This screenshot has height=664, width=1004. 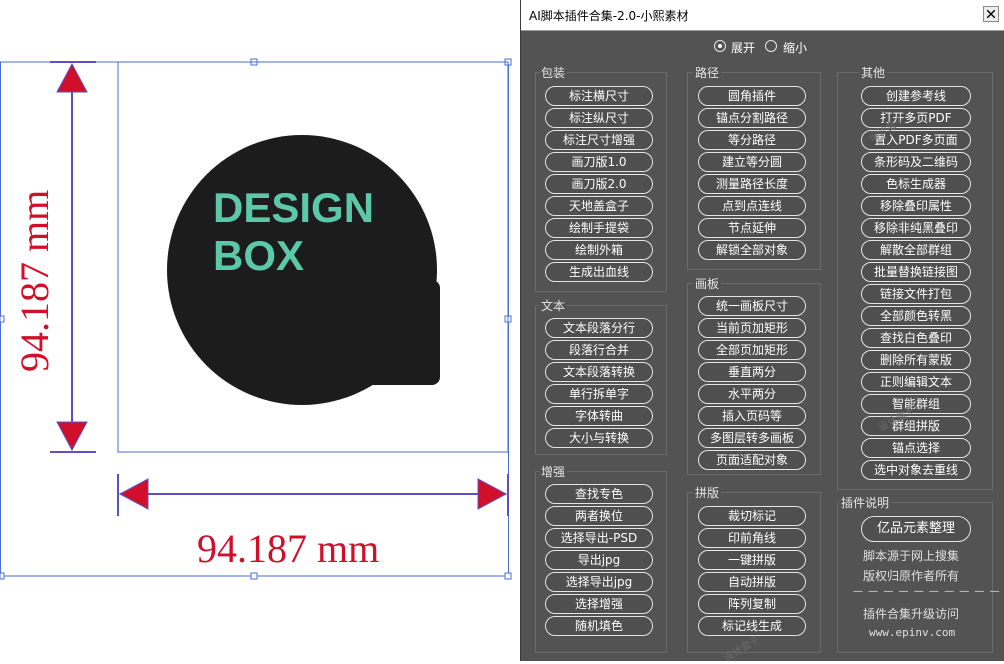 I want to click on group-enhance-title: 增强, so click(x=553, y=471).